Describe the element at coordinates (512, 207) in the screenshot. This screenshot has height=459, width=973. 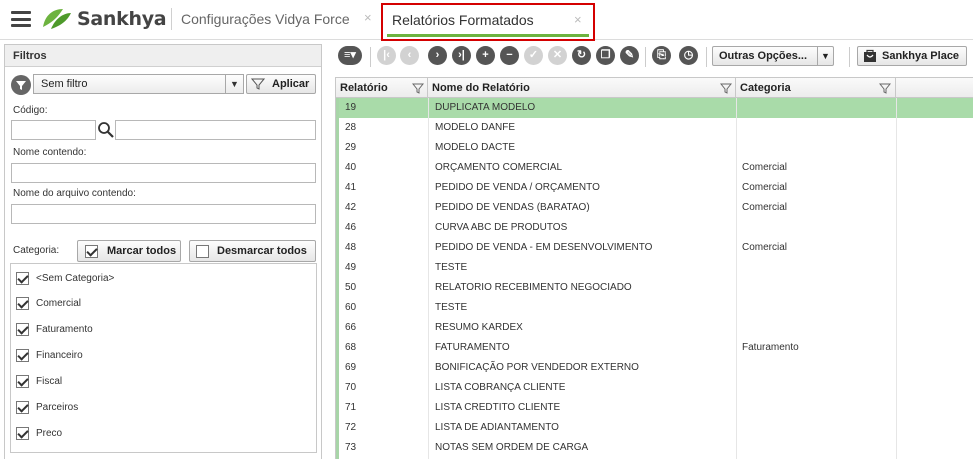
I see `cell-nome: PEDIDO DE VENDAS (BARATAO)` at that location.